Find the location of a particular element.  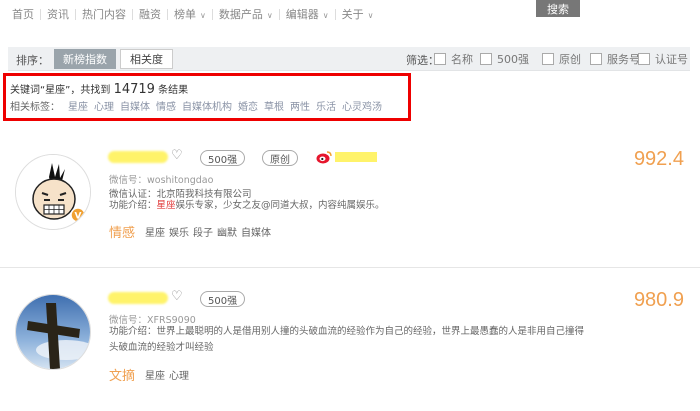

related-tag: 婚恋 is located at coordinates (248, 105).